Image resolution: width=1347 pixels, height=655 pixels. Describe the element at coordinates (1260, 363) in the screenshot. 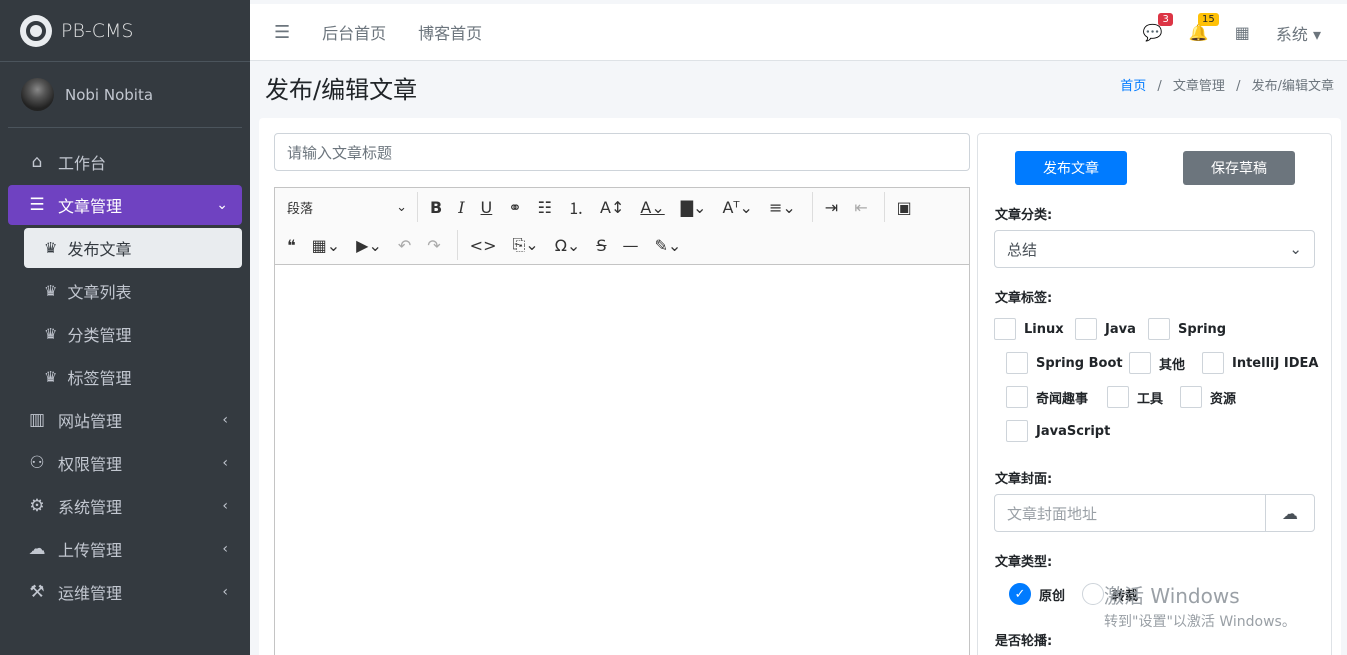

I see `tag-checkbox-intellij: IntelliJ IDEA` at that location.